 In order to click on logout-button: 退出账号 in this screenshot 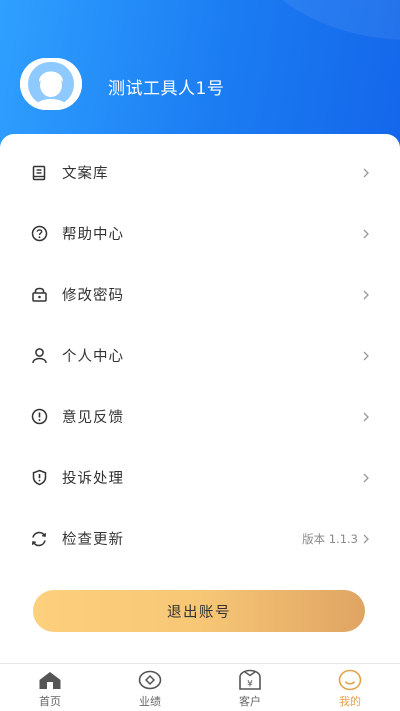, I will do `click(199, 611)`.